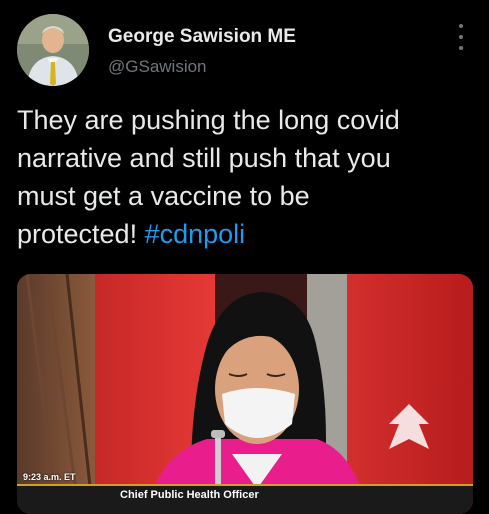  I want to click on author-handle: @GSawision, so click(157, 67).